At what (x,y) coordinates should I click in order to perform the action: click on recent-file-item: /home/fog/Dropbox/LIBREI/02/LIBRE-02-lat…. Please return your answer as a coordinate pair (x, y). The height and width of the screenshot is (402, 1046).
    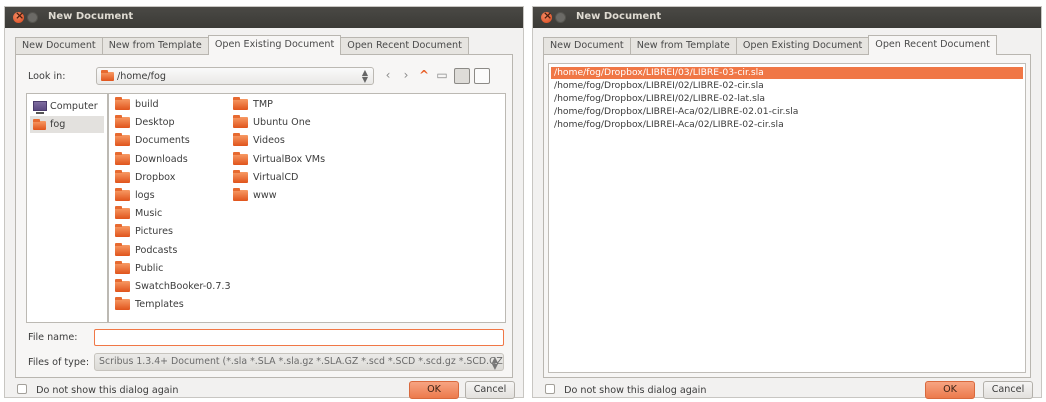
    Looking at the image, I should click on (787, 99).